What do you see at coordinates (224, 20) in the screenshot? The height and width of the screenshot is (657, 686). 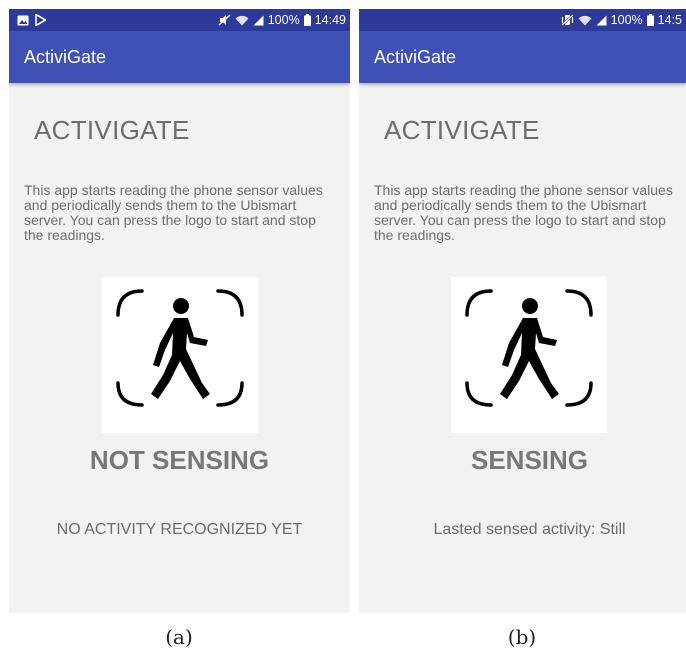 I see `mute-icon` at bounding box center [224, 20].